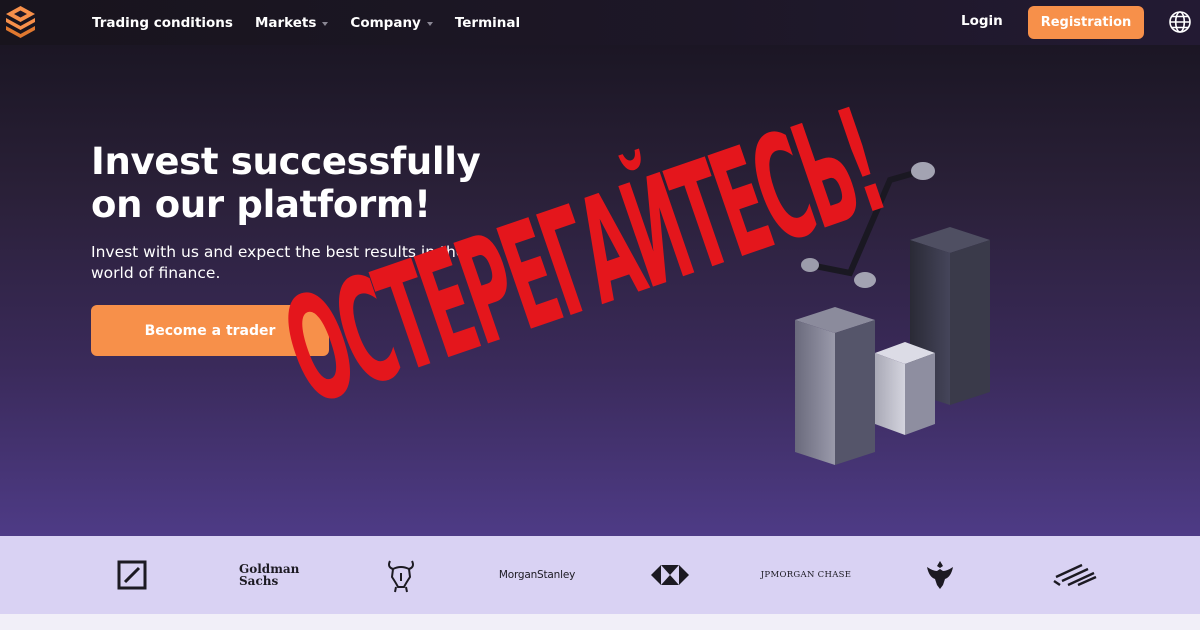  I want to click on bank-of-america-logo, so click(1075, 575).